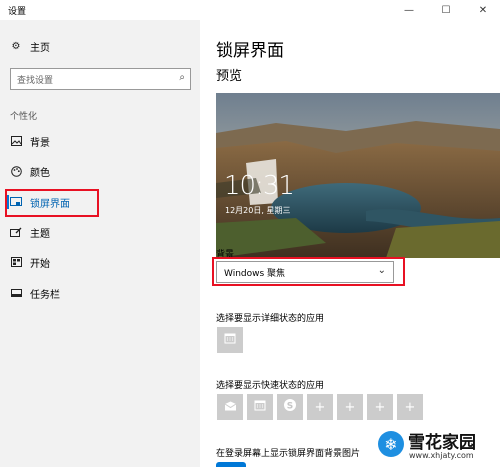 Image resolution: width=500 pixels, height=467 pixels. I want to click on sidebar-item-label: 主页, so click(40, 48).